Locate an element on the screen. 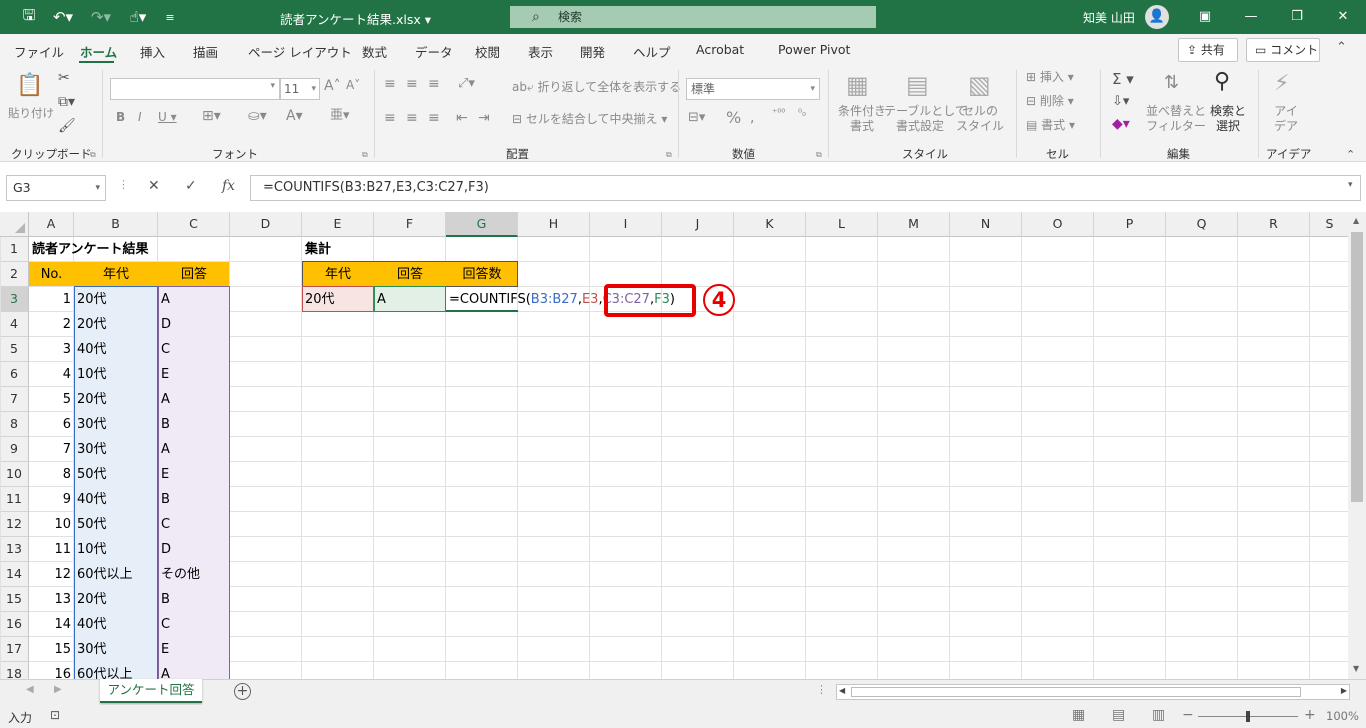 The height and width of the screenshot is (728, 1366). tab-10: ヘルプ is located at coordinates (652, 51).